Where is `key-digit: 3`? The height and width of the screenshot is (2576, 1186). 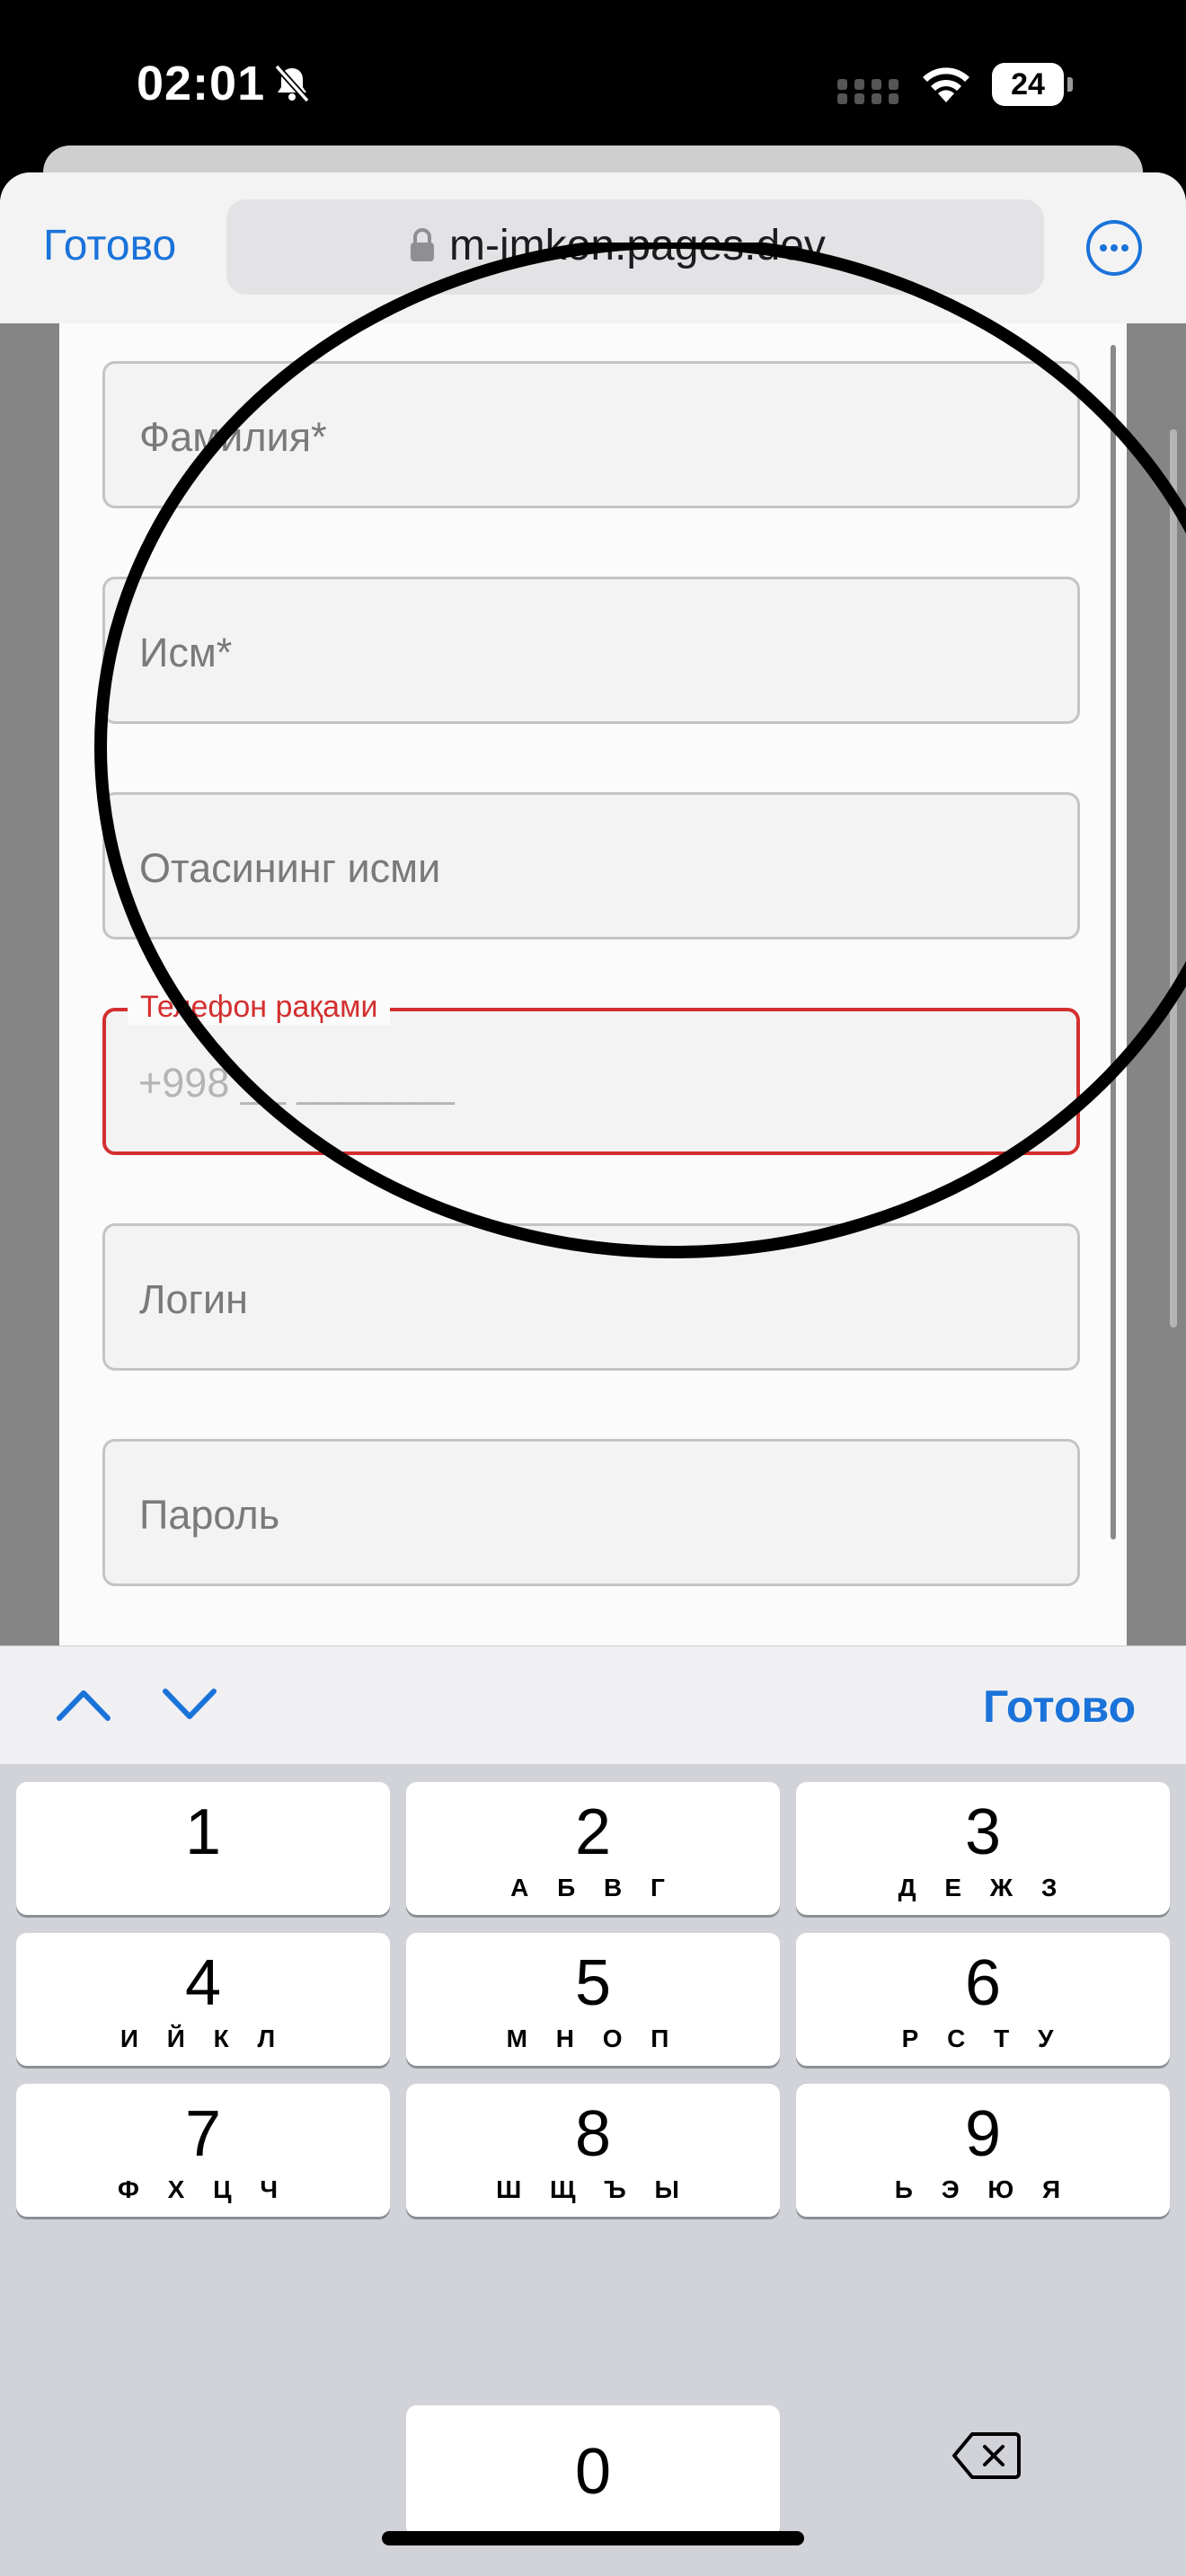
key-digit: 3 is located at coordinates (983, 1832).